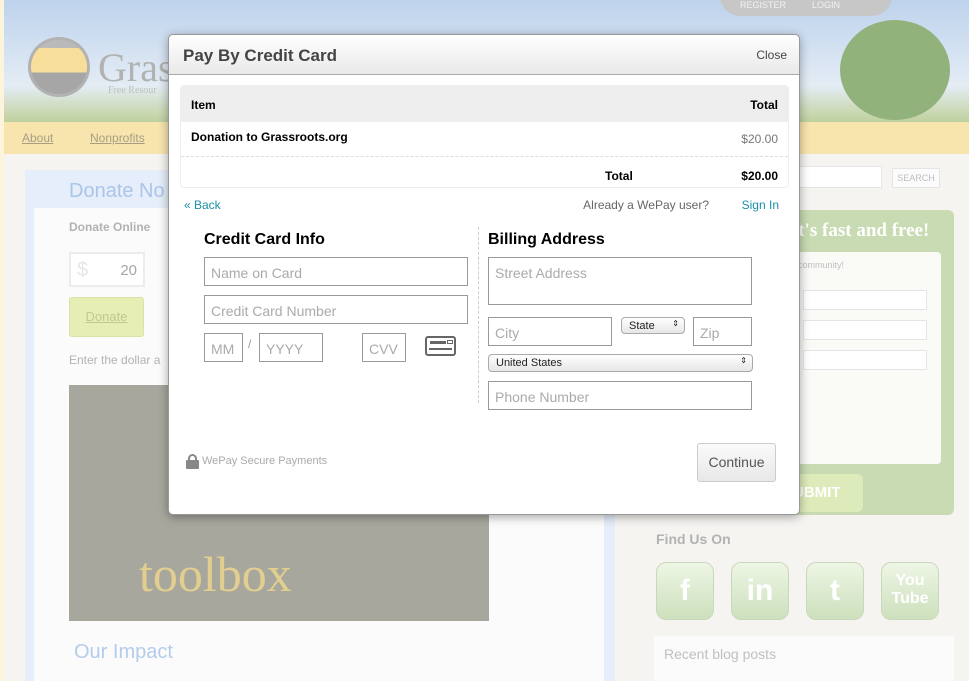 The width and height of the screenshot is (969, 681). What do you see at coordinates (336, 271) in the screenshot?
I see `name-on-card-input: Name on Card` at bounding box center [336, 271].